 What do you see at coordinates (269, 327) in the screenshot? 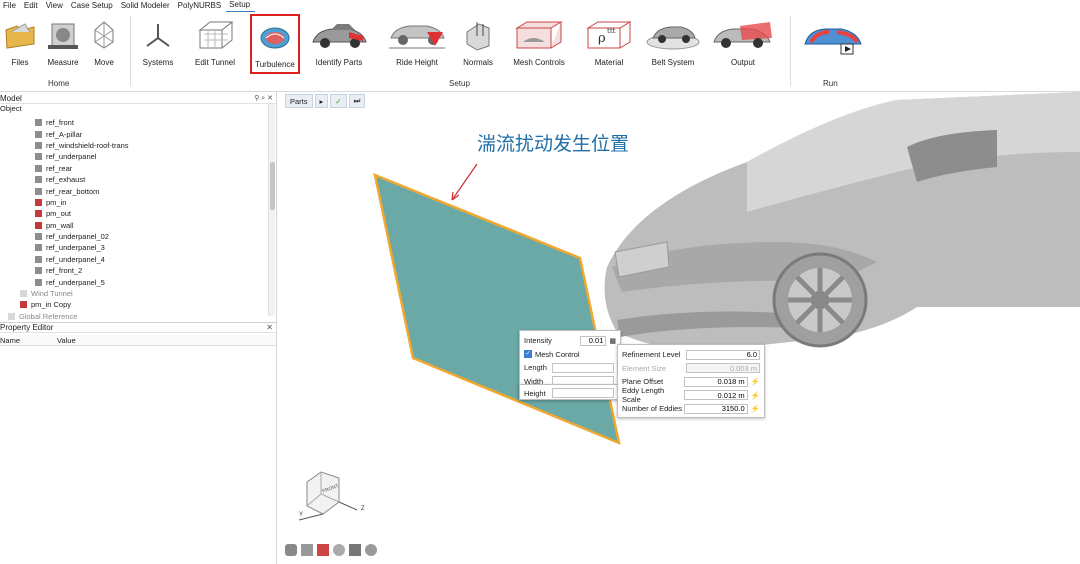
I see `close-icon: ✕` at bounding box center [269, 327].